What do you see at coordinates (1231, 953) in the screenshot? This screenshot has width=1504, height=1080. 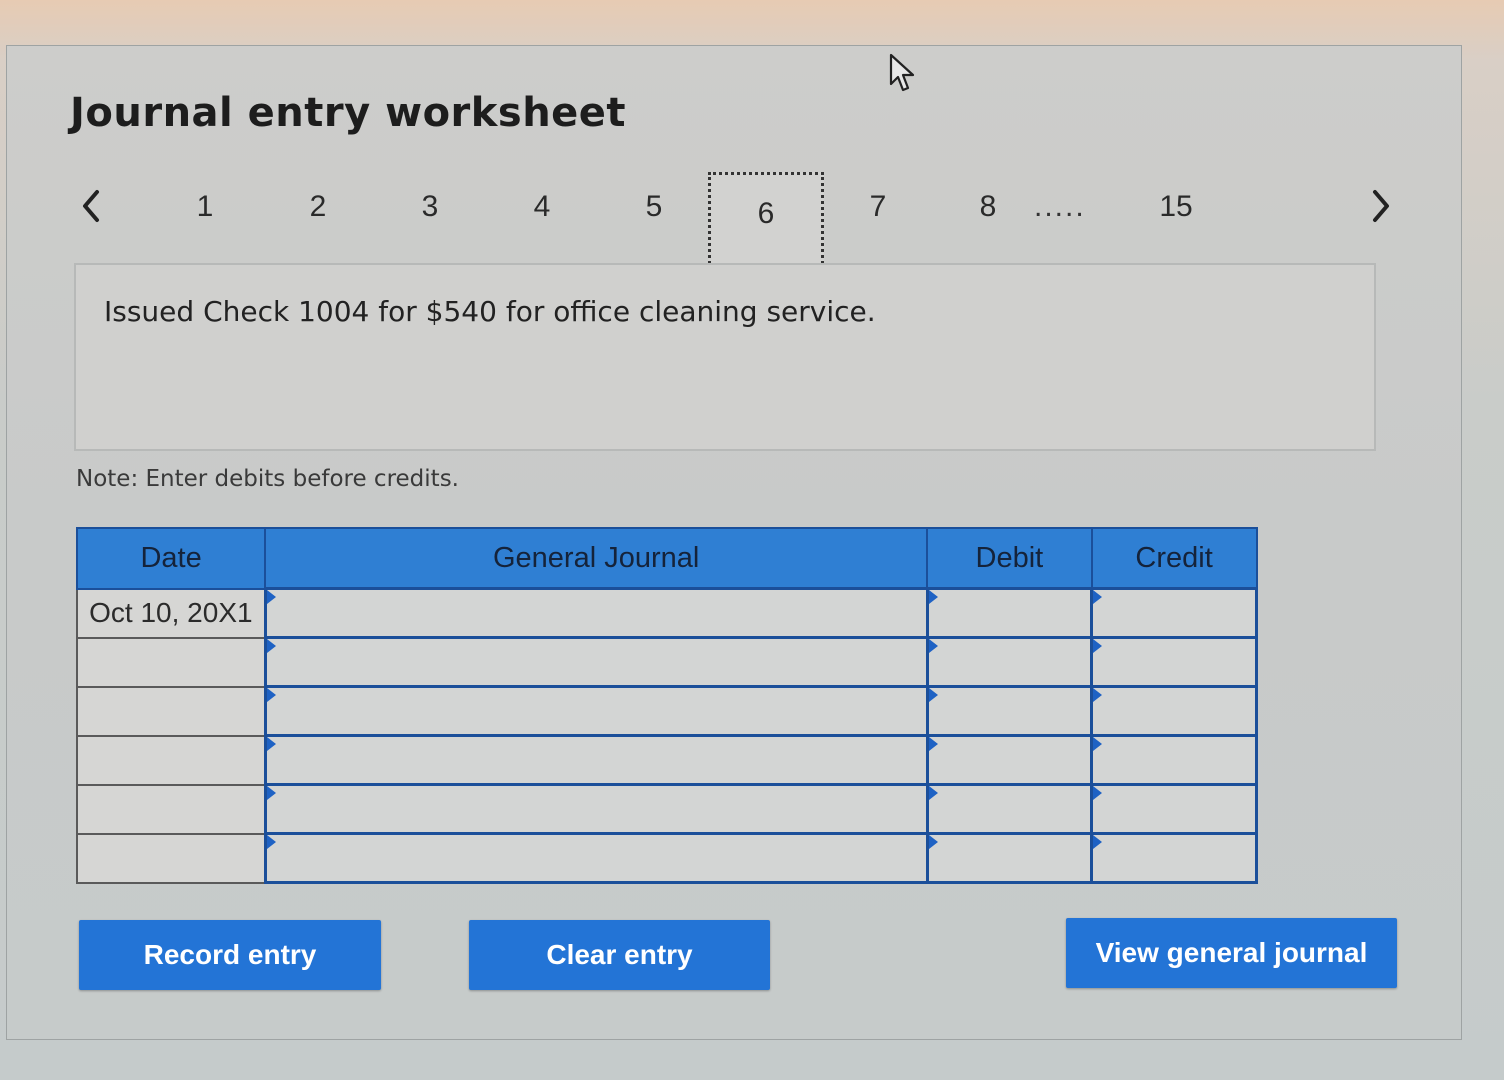 I see `view-general-journal-button: View general journal` at bounding box center [1231, 953].